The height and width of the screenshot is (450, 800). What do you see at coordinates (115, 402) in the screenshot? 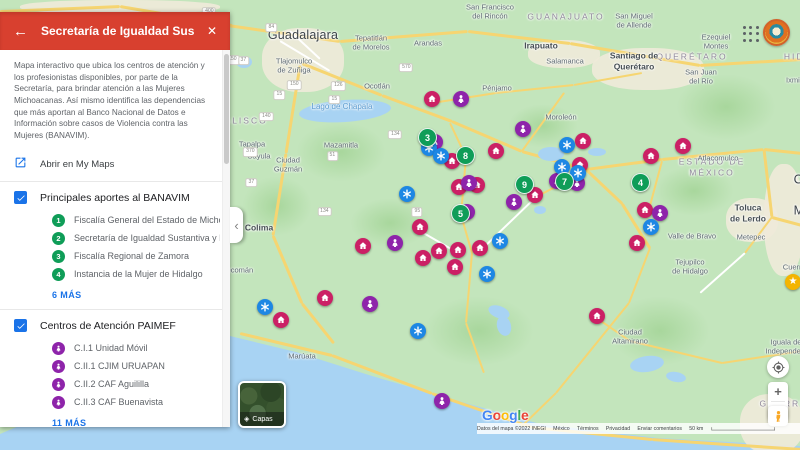
I see `legend-item: C.II.3 CAF Buenavista` at bounding box center [115, 402].